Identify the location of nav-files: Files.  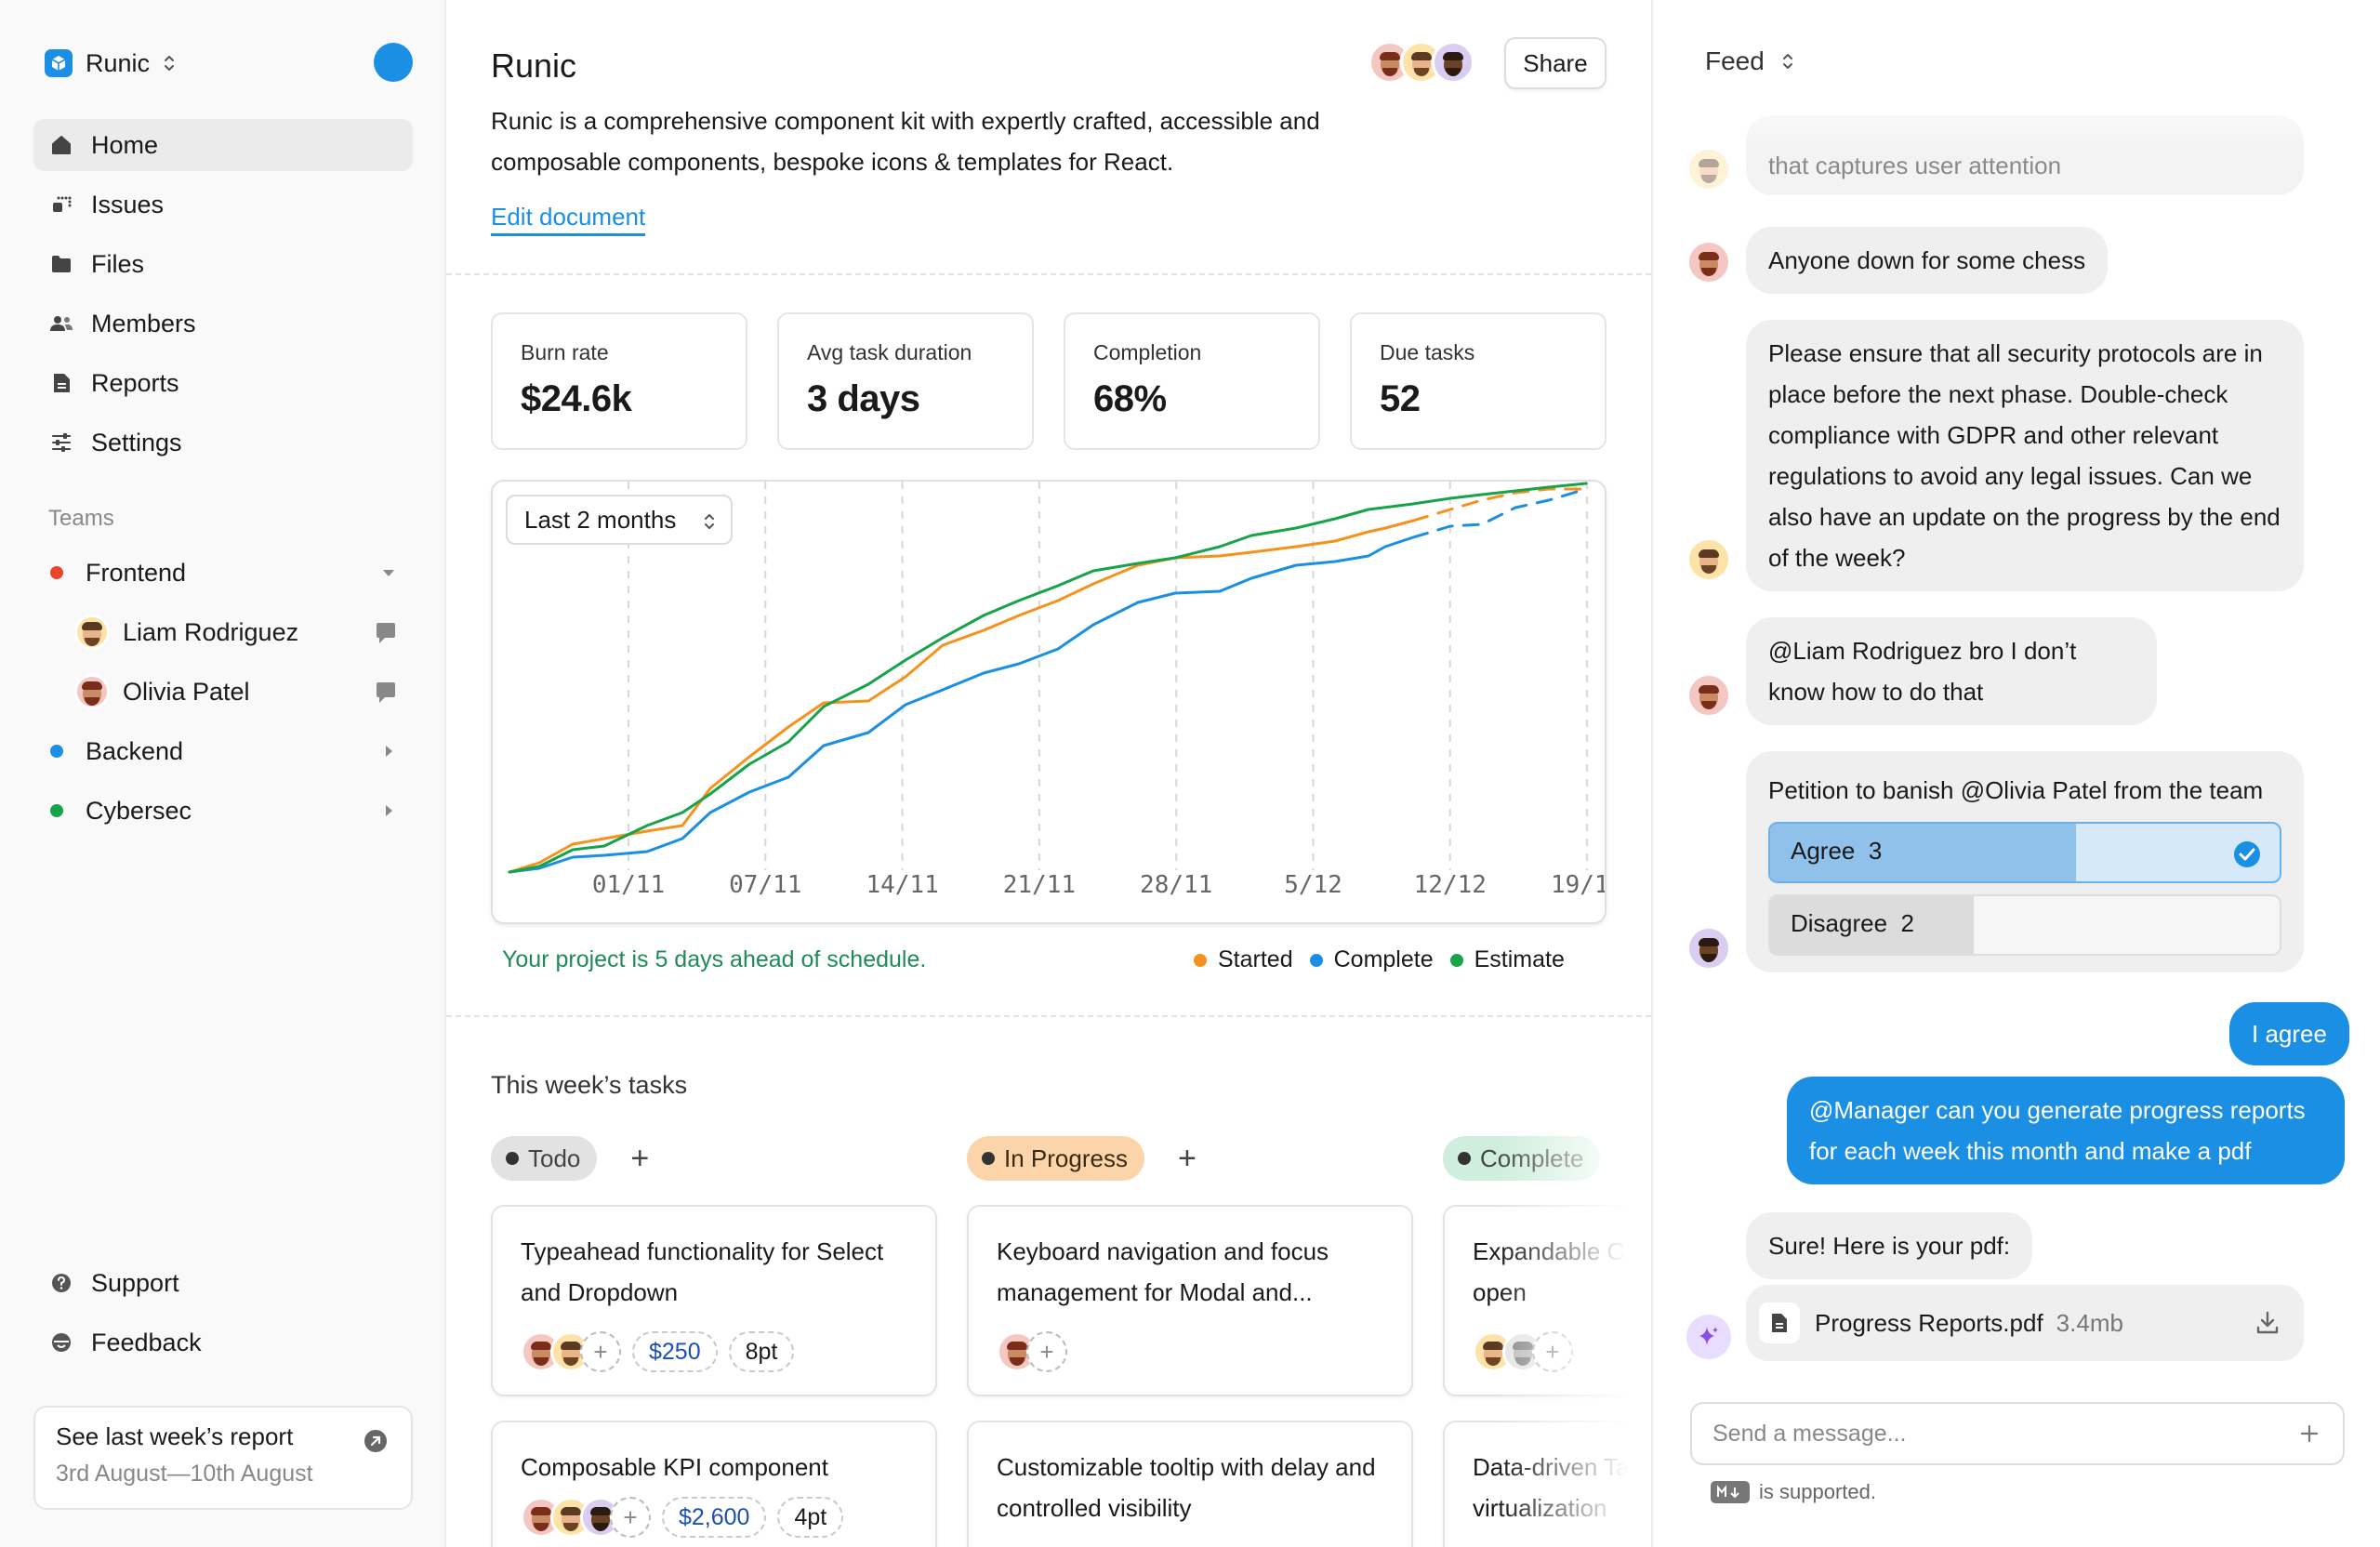
(223, 264).